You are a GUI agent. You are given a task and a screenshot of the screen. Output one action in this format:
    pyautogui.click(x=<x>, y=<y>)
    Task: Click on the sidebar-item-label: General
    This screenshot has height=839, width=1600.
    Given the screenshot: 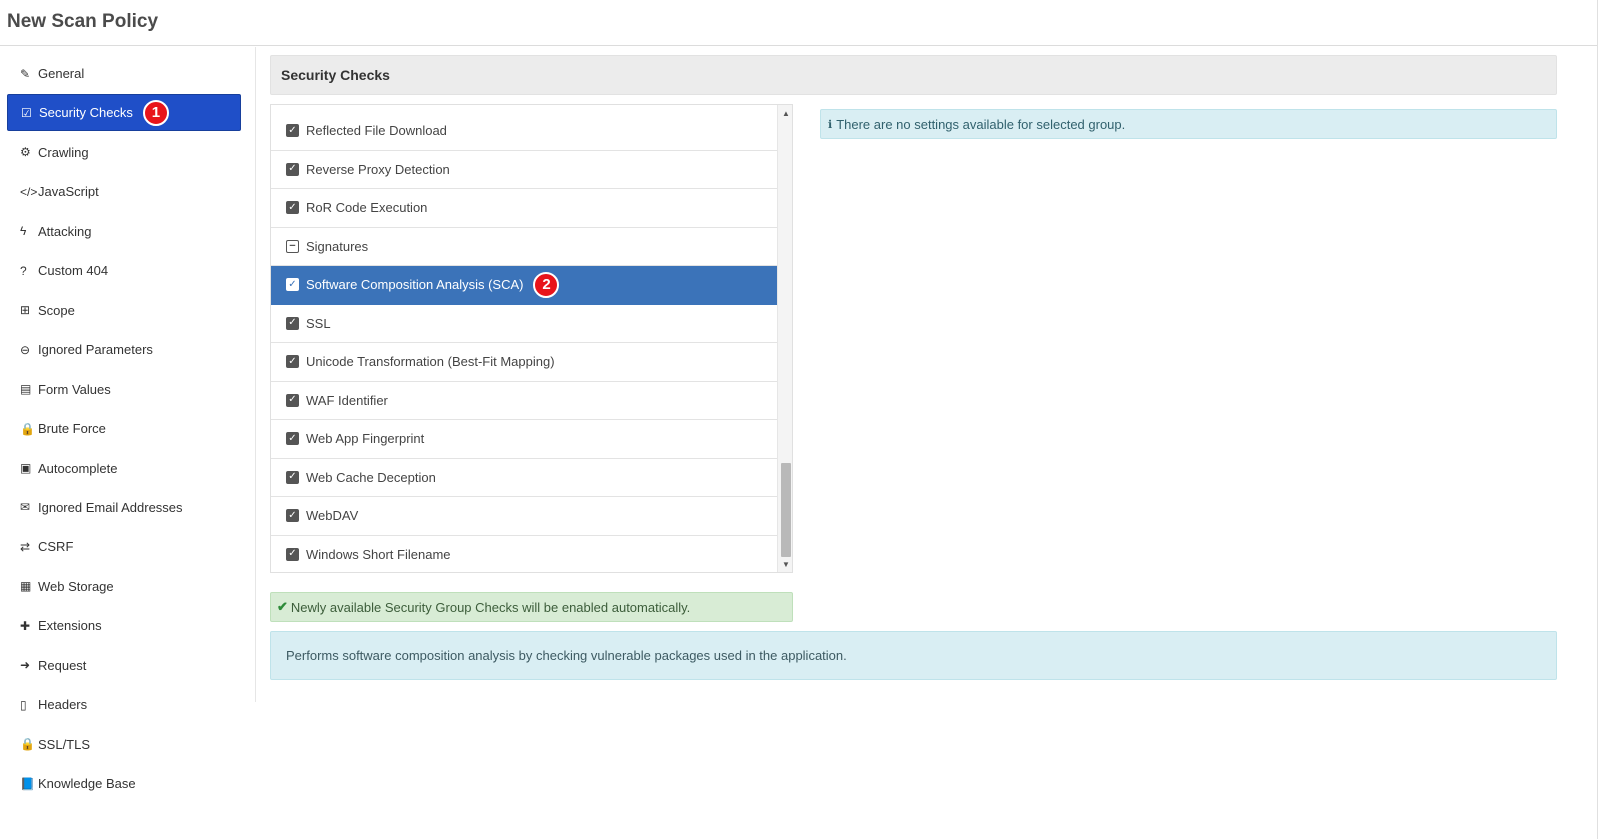 What is the action you would take?
    pyautogui.click(x=61, y=73)
    